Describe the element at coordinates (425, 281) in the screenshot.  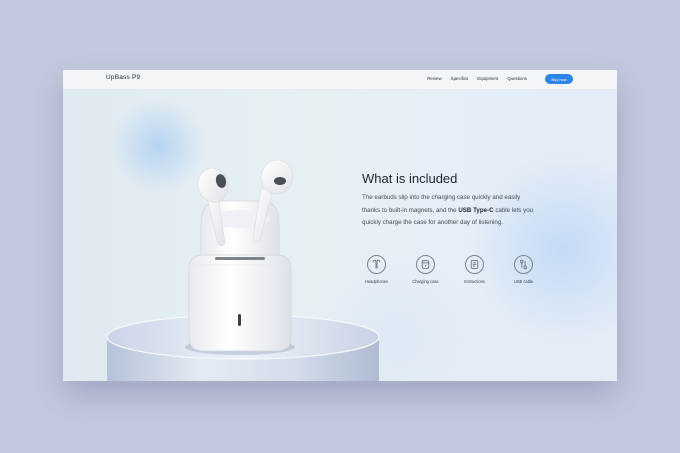
I see `item-label: Charging case` at that location.